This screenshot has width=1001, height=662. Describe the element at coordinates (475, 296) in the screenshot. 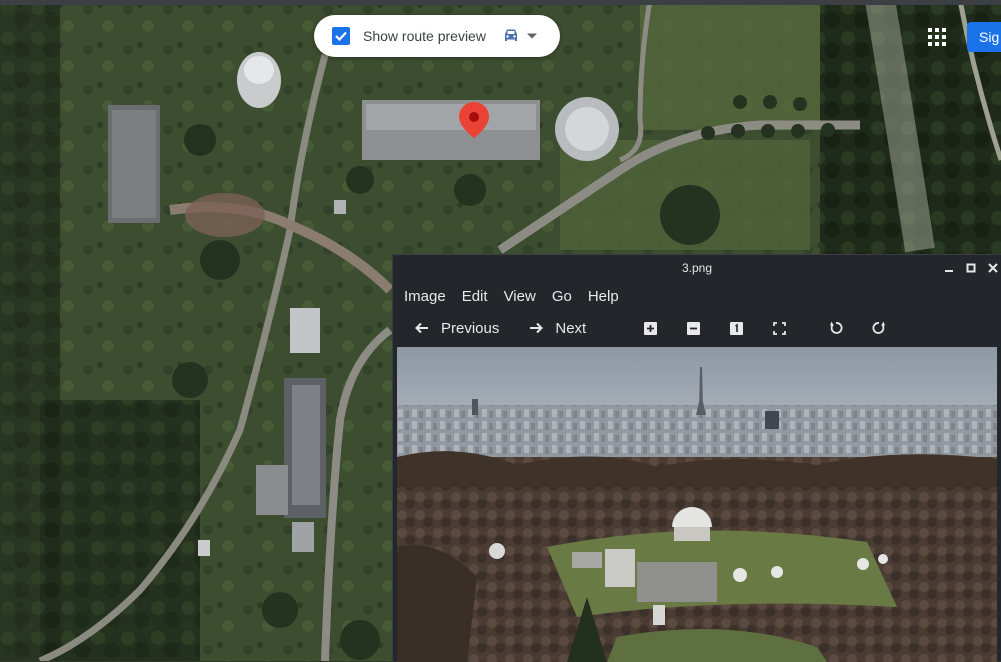

I see `menu-edit: Edit` at that location.